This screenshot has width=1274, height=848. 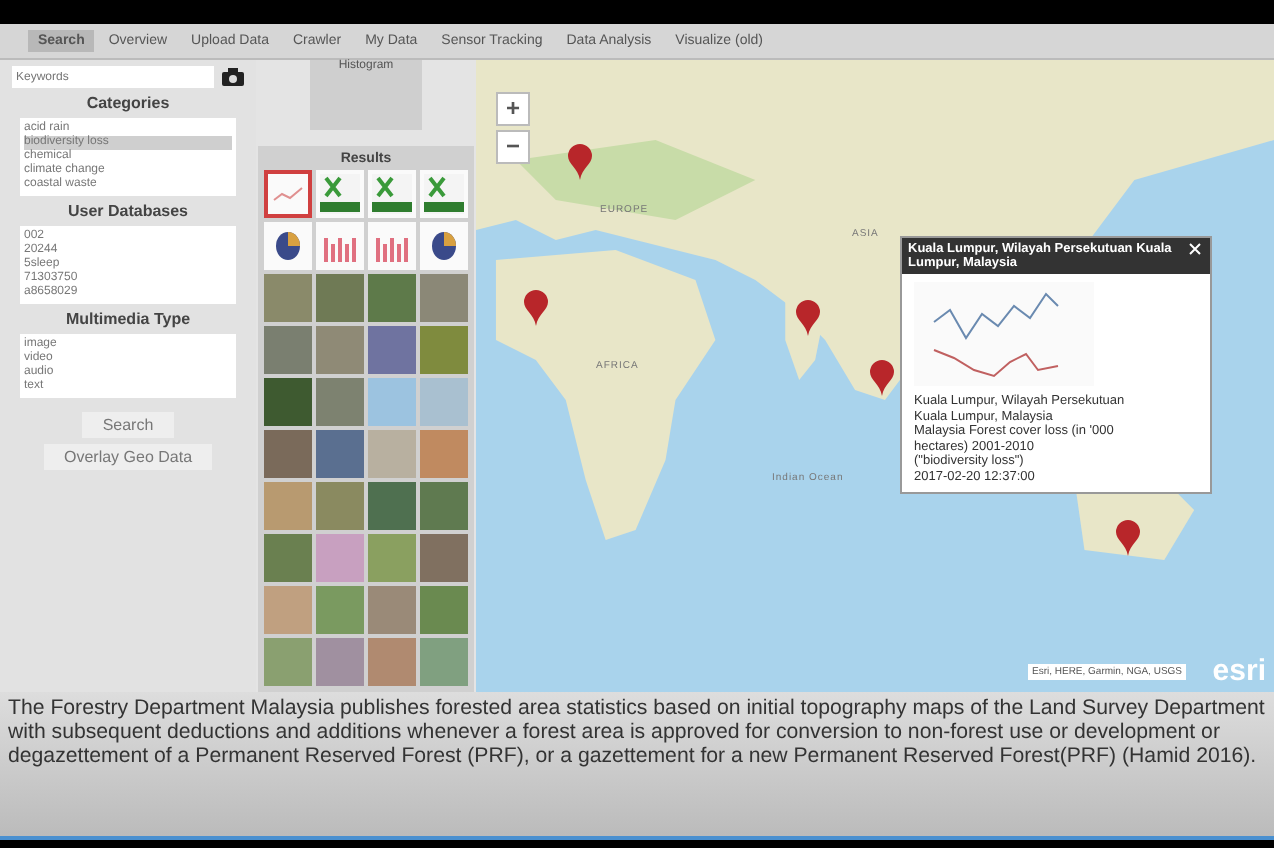 What do you see at coordinates (128, 319) in the screenshot?
I see `section-heading: Multimedia Type` at bounding box center [128, 319].